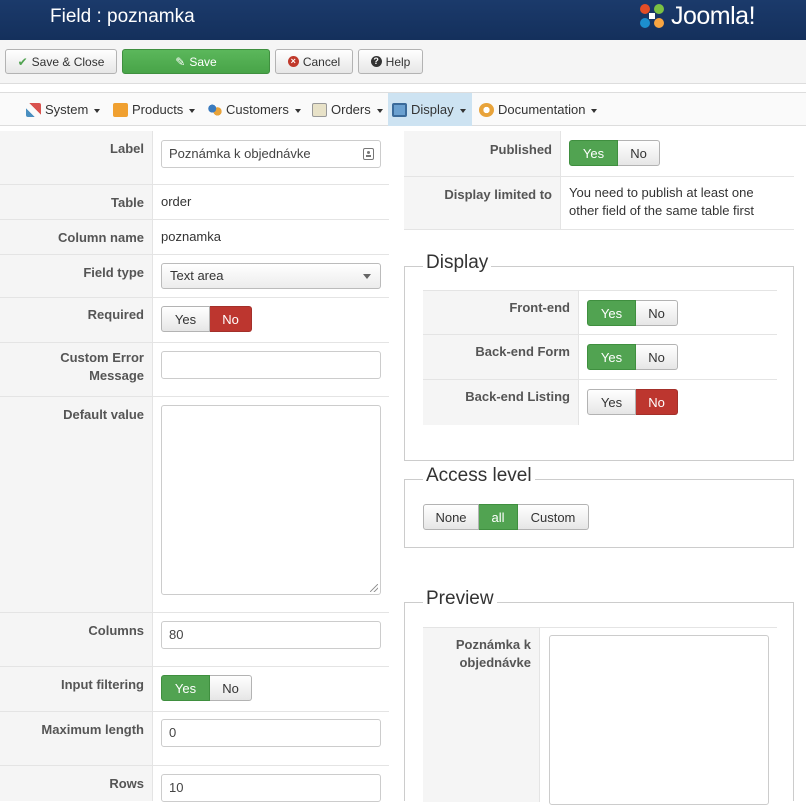 This screenshot has width=806, height=805. I want to click on menu-orders: Orders, so click(347, 109).